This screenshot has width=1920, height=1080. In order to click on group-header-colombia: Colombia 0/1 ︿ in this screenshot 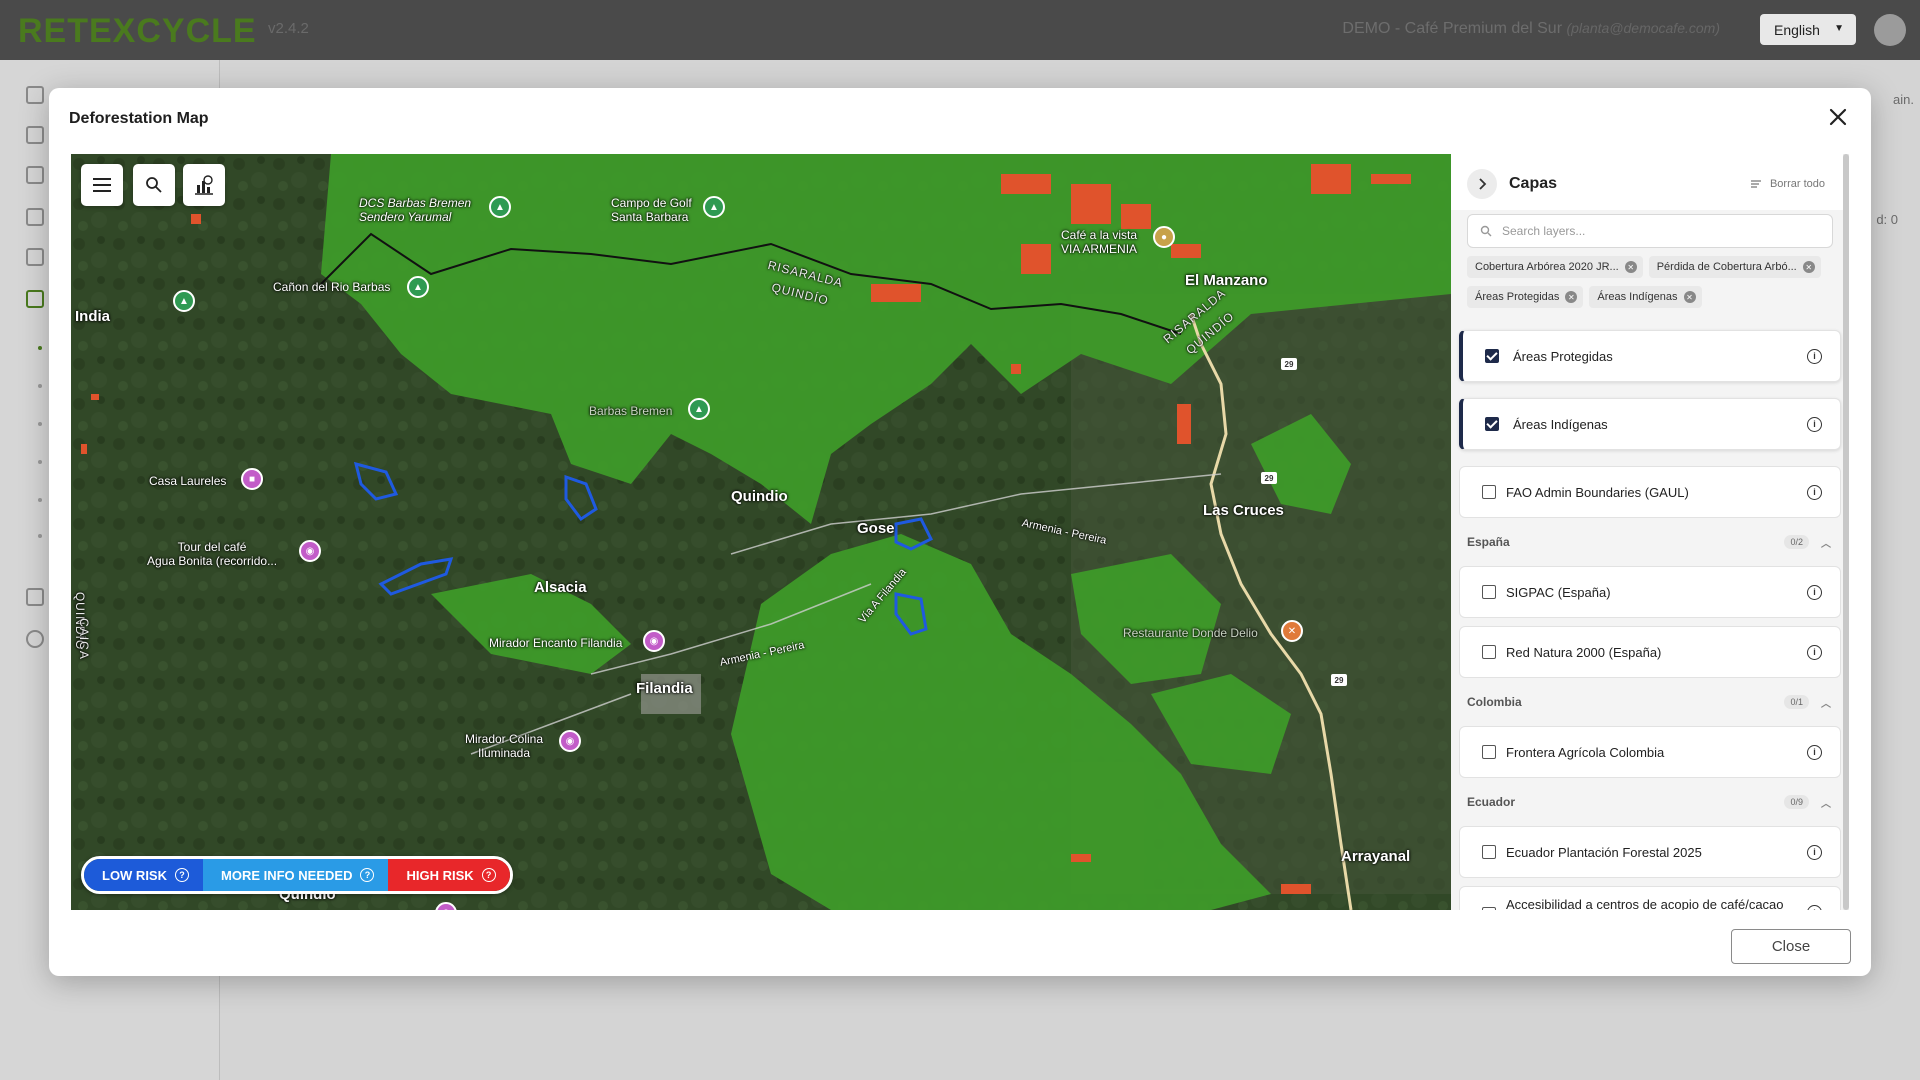, I will do `click(1650, 702)`.